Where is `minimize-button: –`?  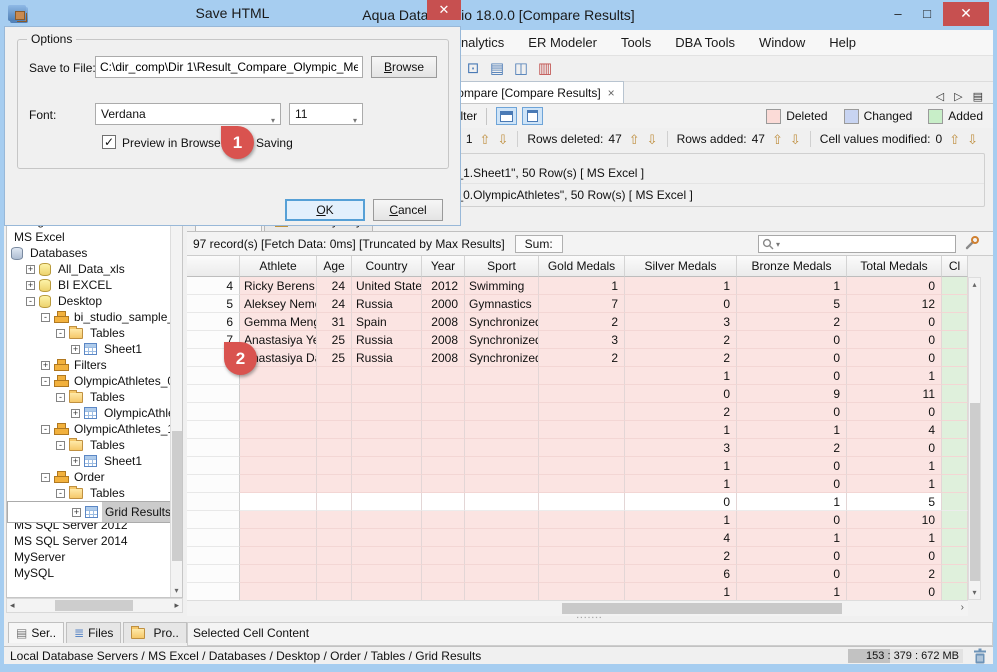 minimize-button: – is located at coordinates (898, 14).